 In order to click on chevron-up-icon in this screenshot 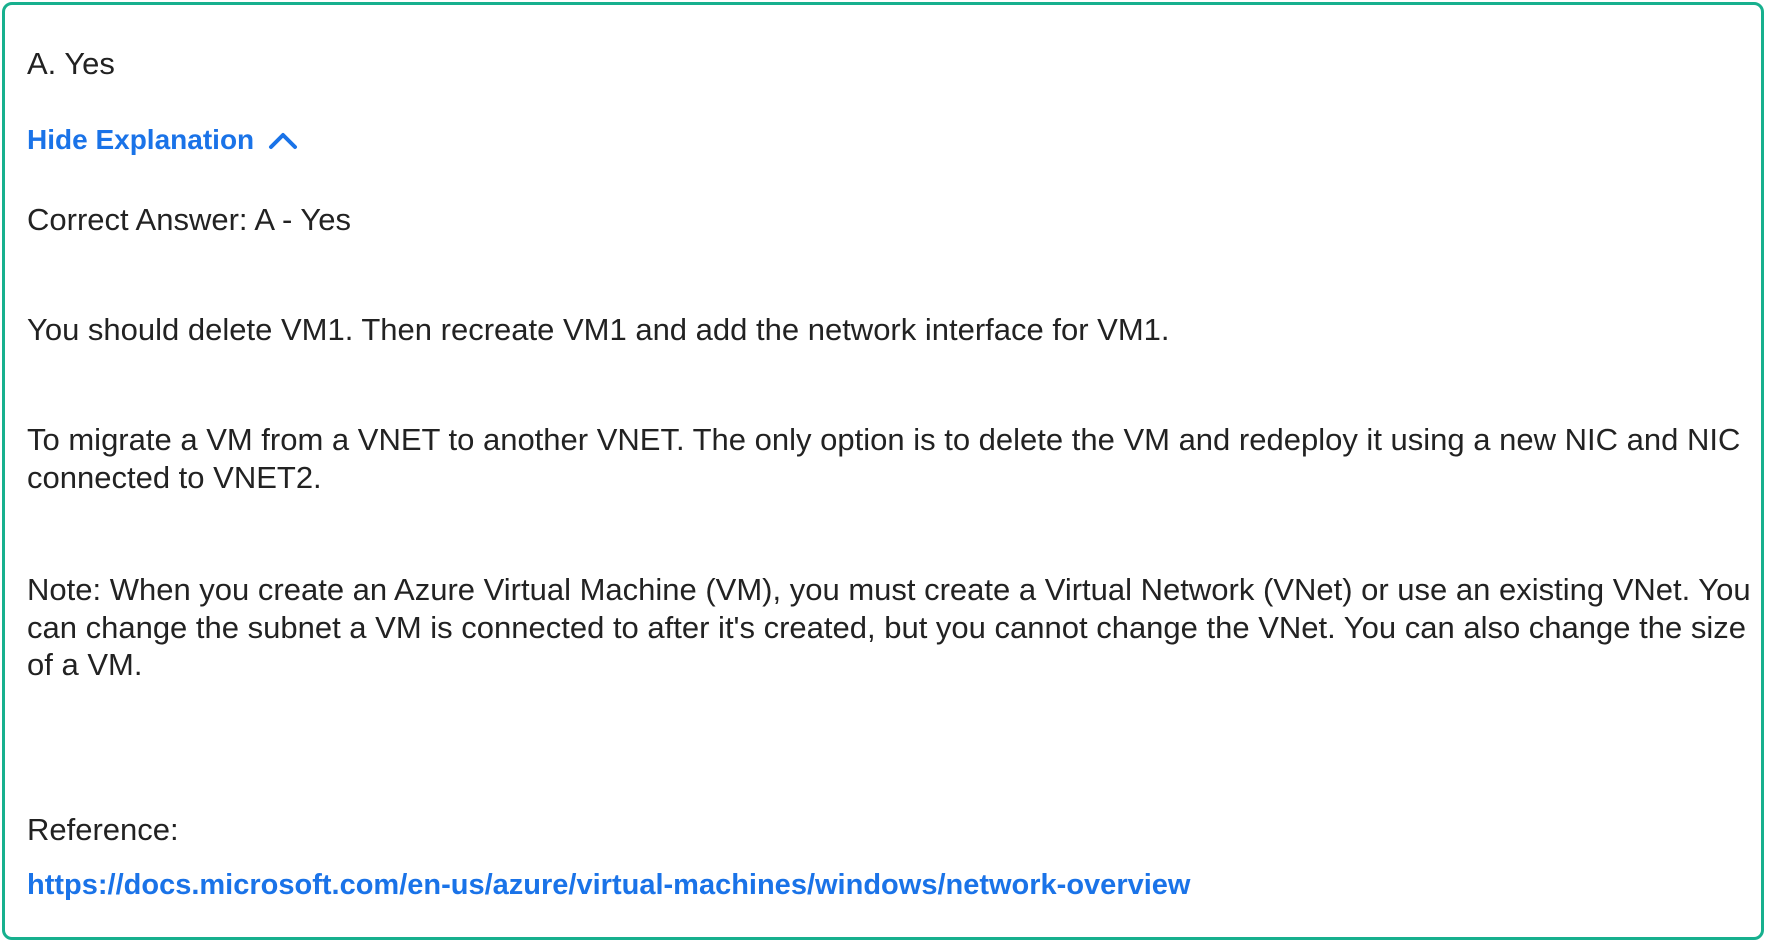, I will do `click(283, 141)`.